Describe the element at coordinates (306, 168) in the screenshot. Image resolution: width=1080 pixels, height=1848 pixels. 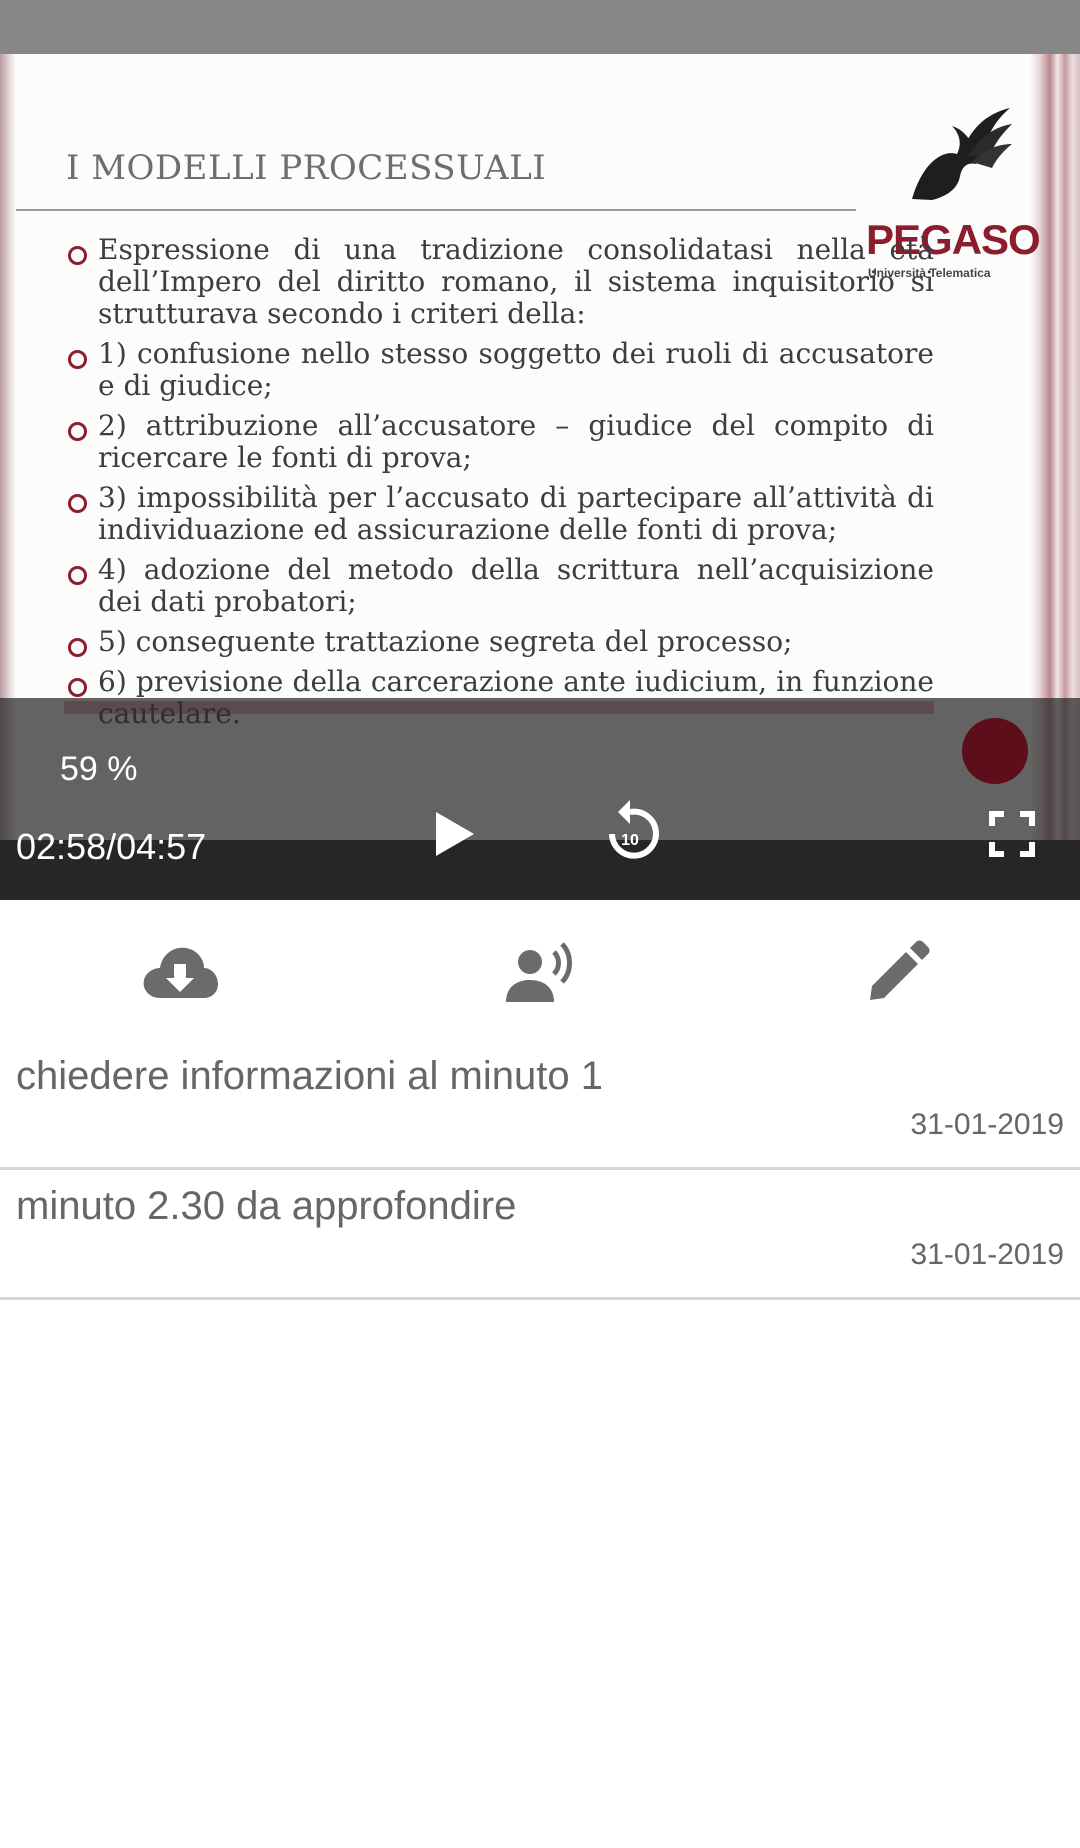
I see `slide-title: I MODELLI PROCESSUALI` at that location.